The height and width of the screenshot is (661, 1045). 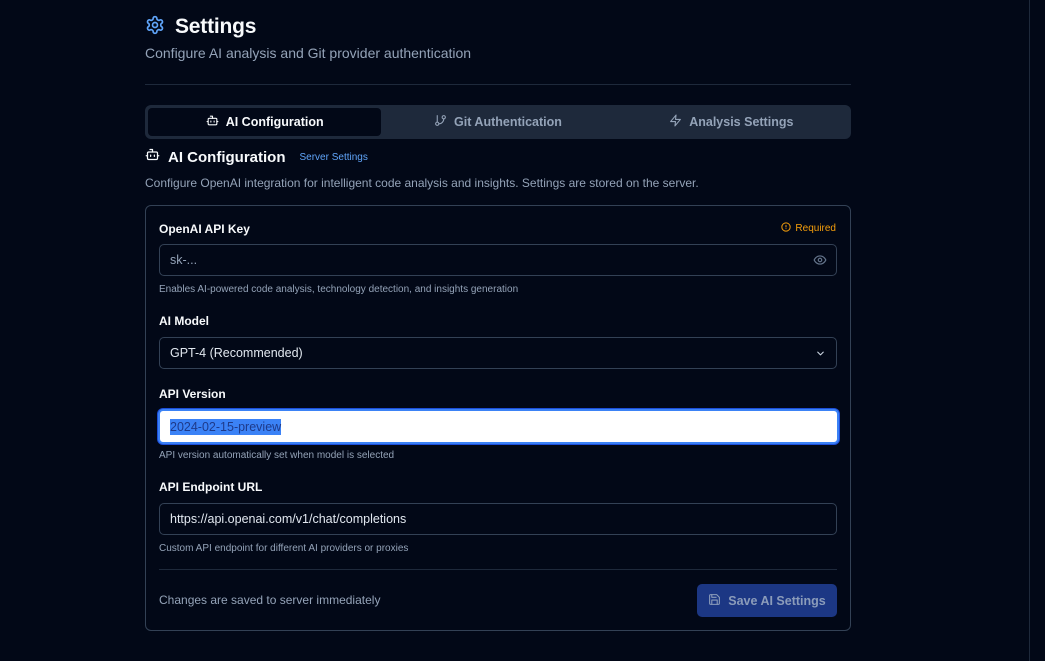 What do you see at coordinates (274, 122) in the screenshot?
I see `tab-label: AI Configuration` at bounding box center [274, 122].